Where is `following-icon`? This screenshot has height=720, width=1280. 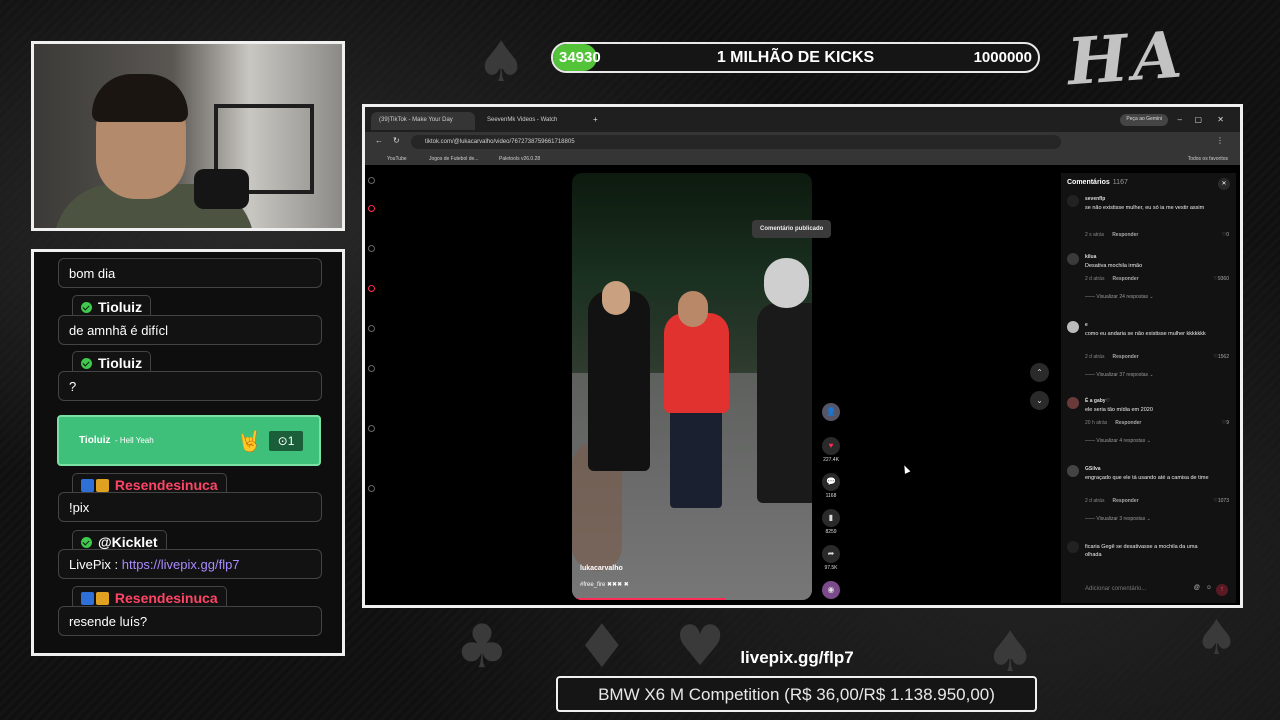
following-icon is located at coordinates (371, 288).